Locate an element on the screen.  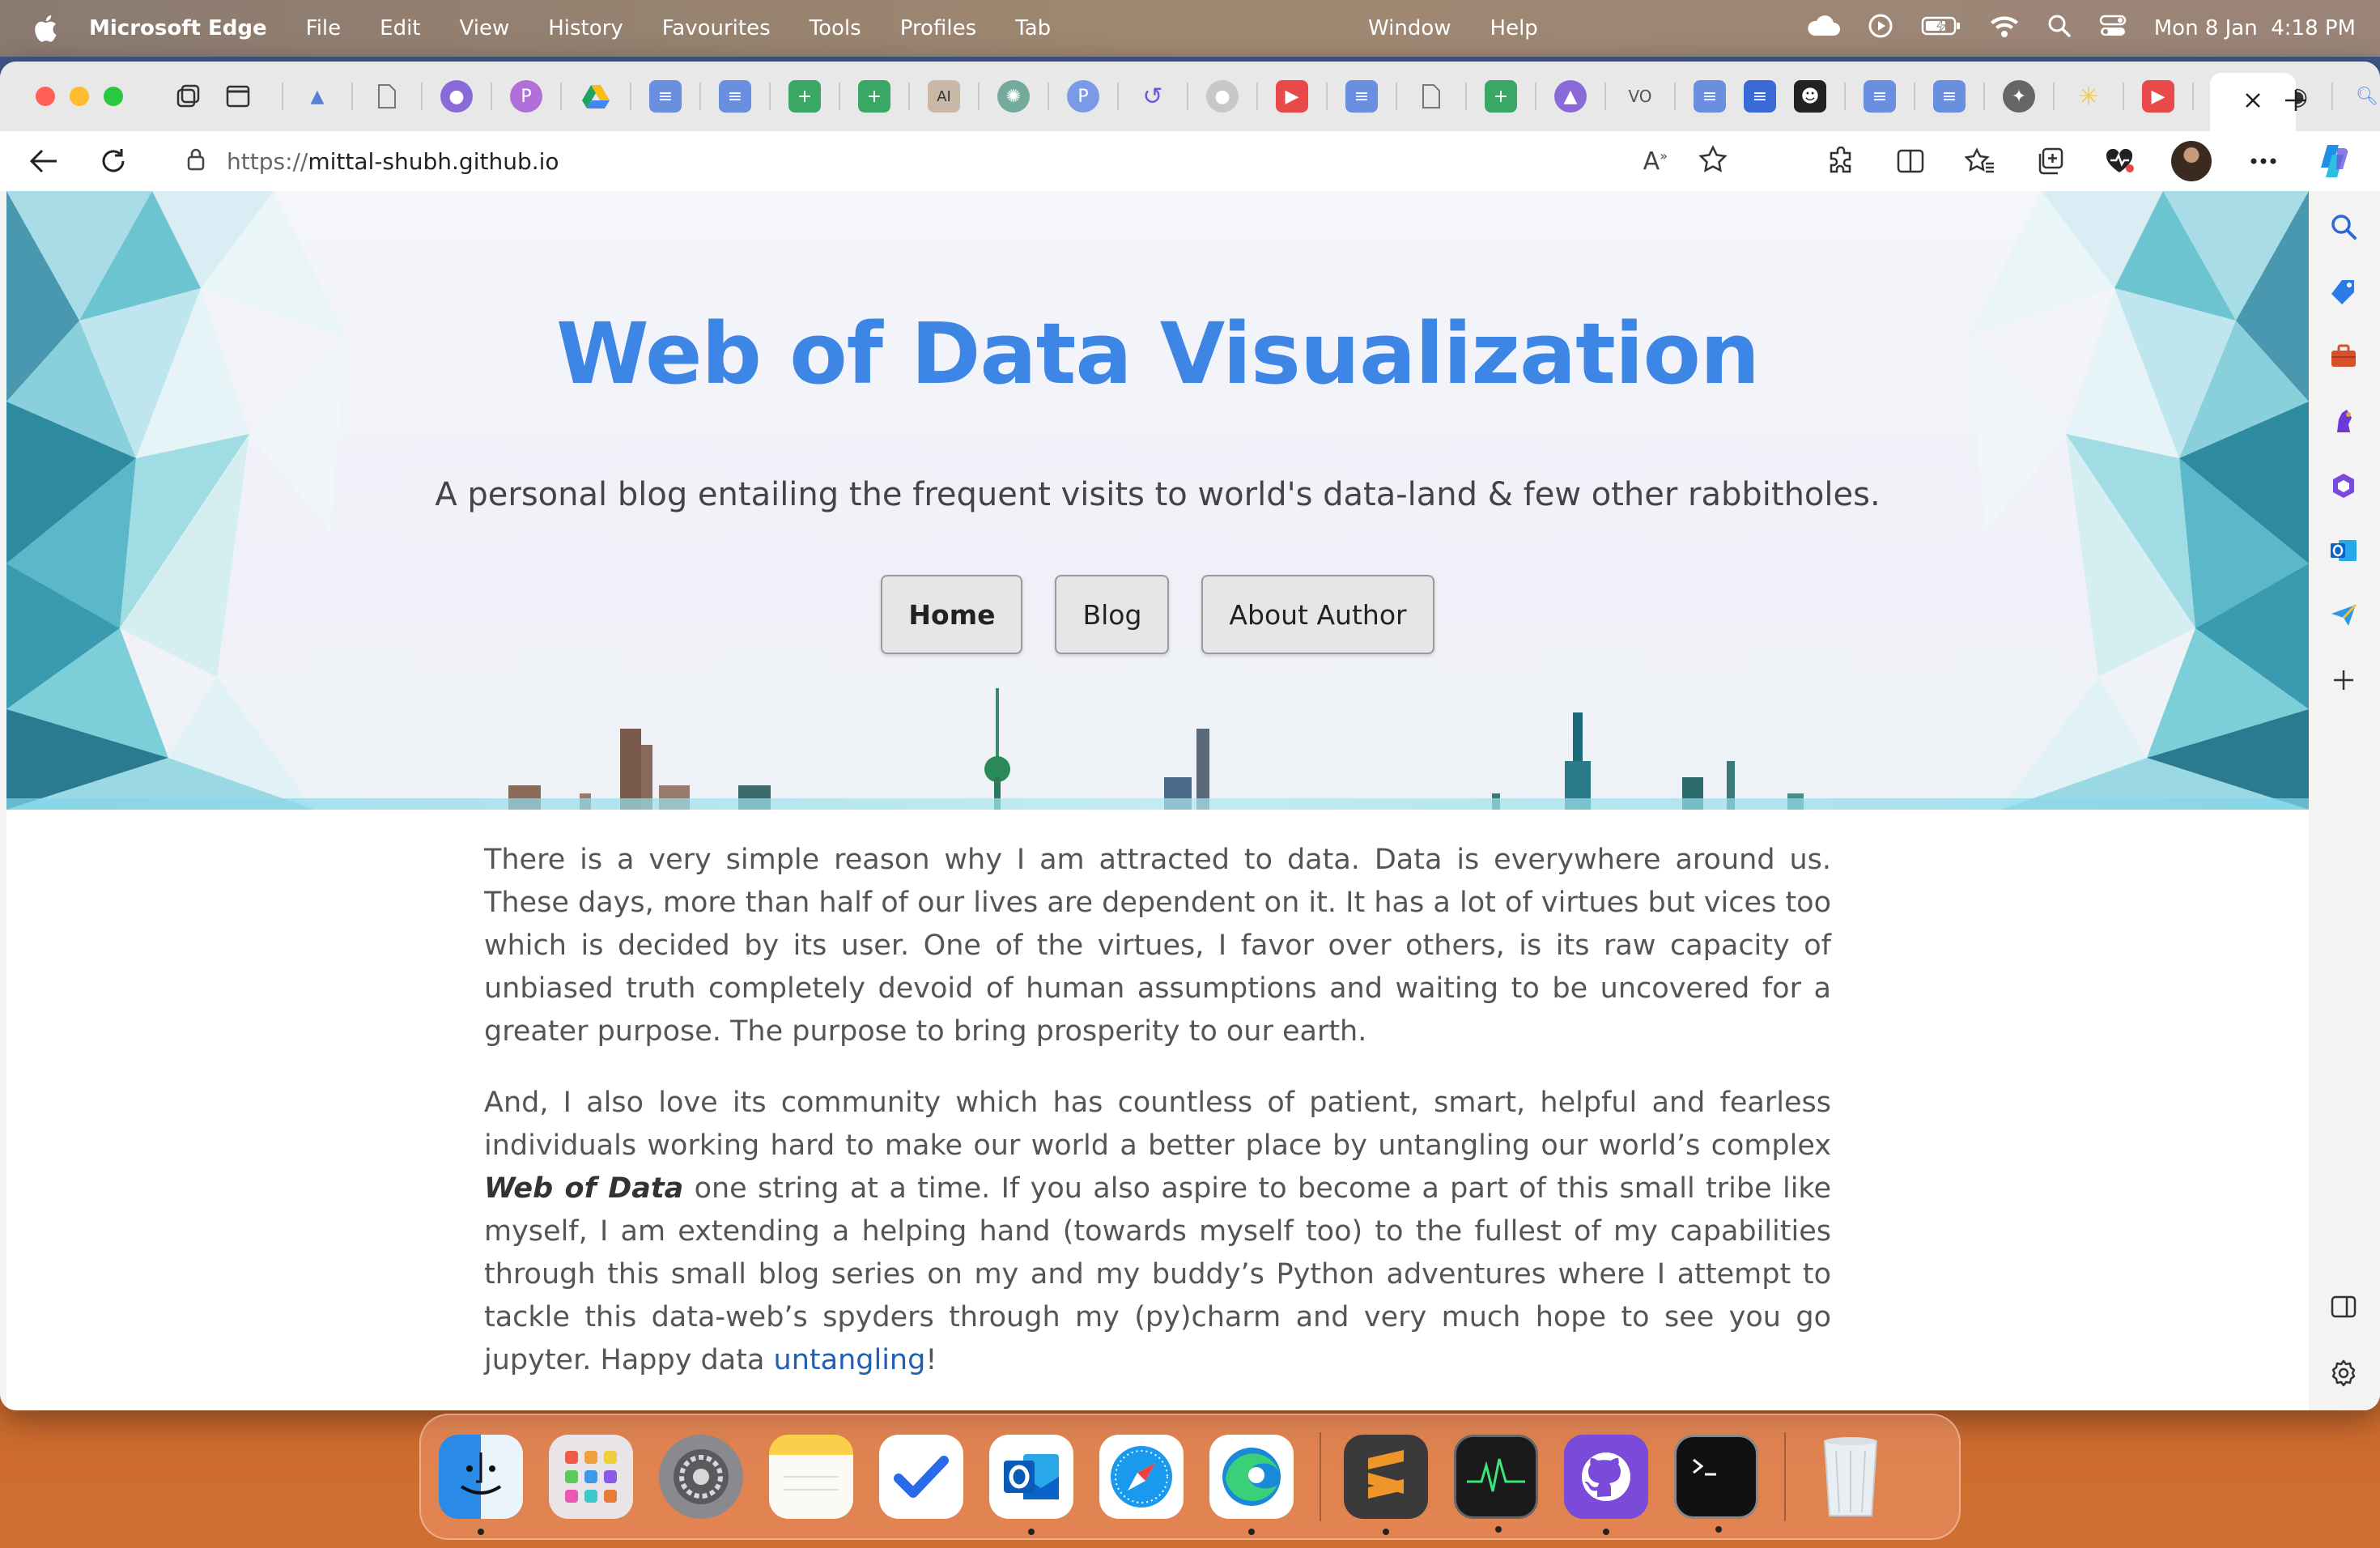
tab-favicon-sheets-3: + is located at coordinates (1501, 96).